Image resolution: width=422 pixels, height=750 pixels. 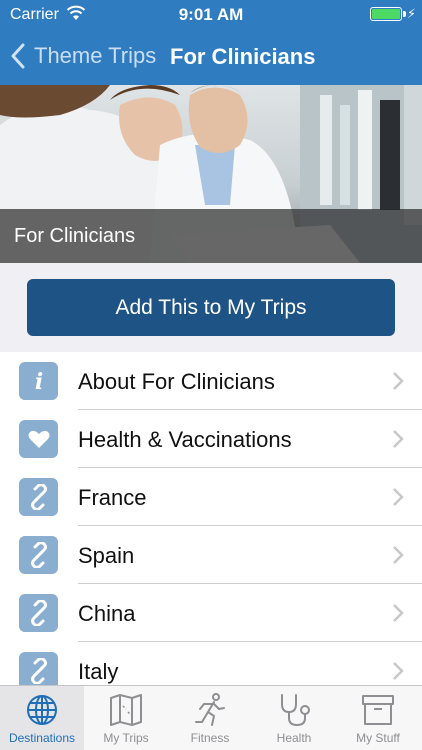 I want to click on list-item-italy: Italy, so click(x=211, y=663).